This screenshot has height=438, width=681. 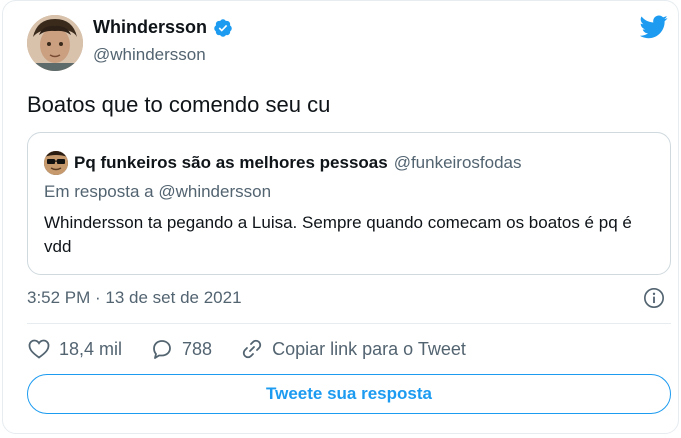 What do you see at coordinates (91, 348) in the screenshot?
I see `like-count: 18,4 mil` at bounding box center [91, 348].